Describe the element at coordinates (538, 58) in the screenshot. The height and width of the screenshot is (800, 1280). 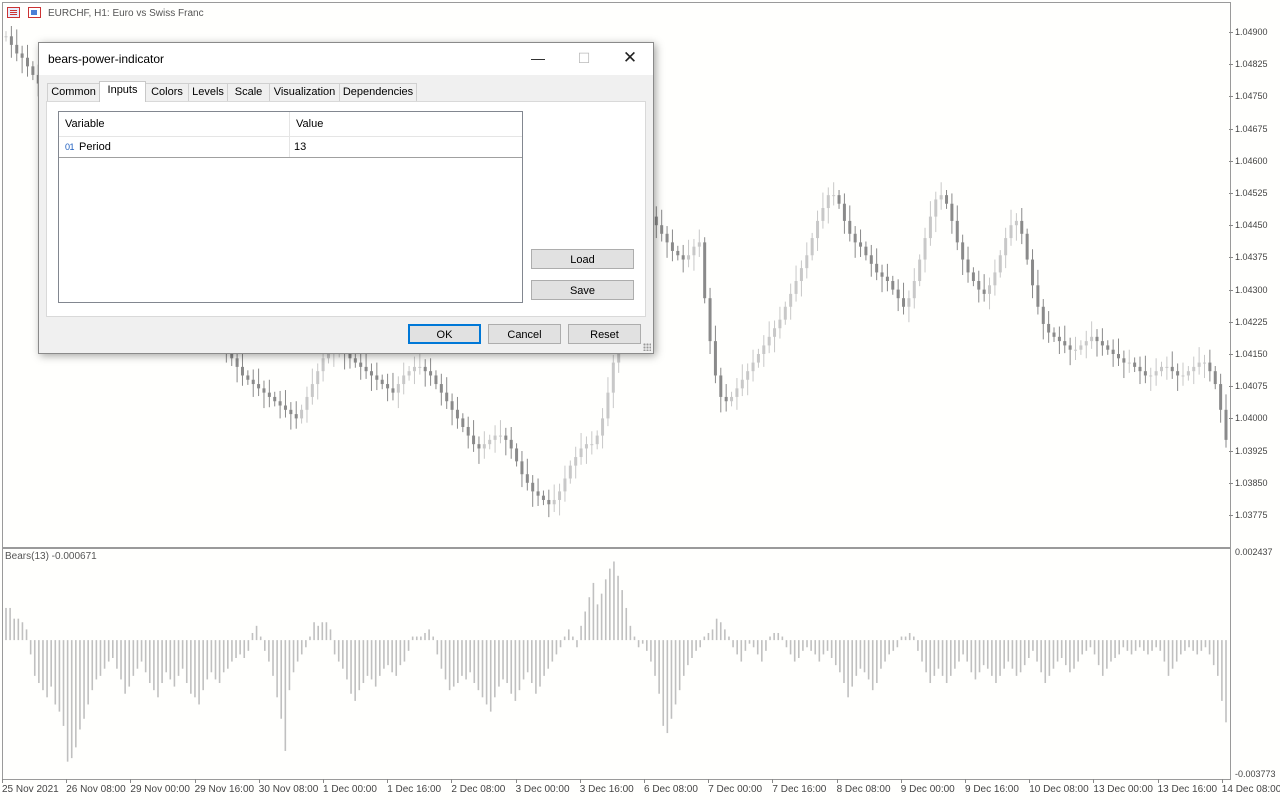
I see `minimize-button: —` at that location.